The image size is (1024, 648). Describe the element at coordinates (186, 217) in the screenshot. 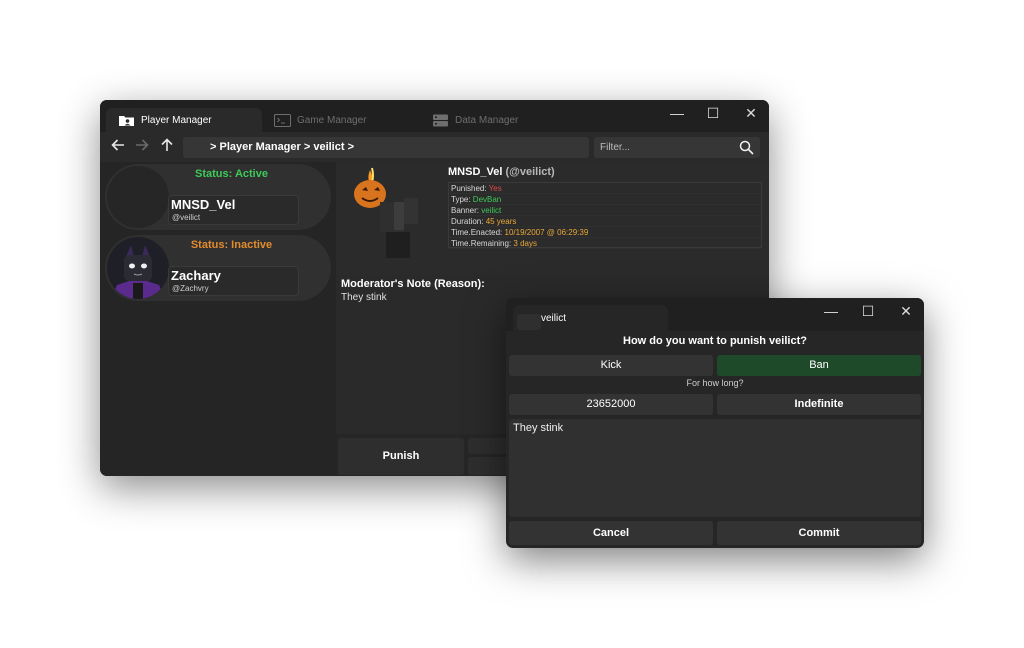

I see `player-handle: @veilict` at that location.